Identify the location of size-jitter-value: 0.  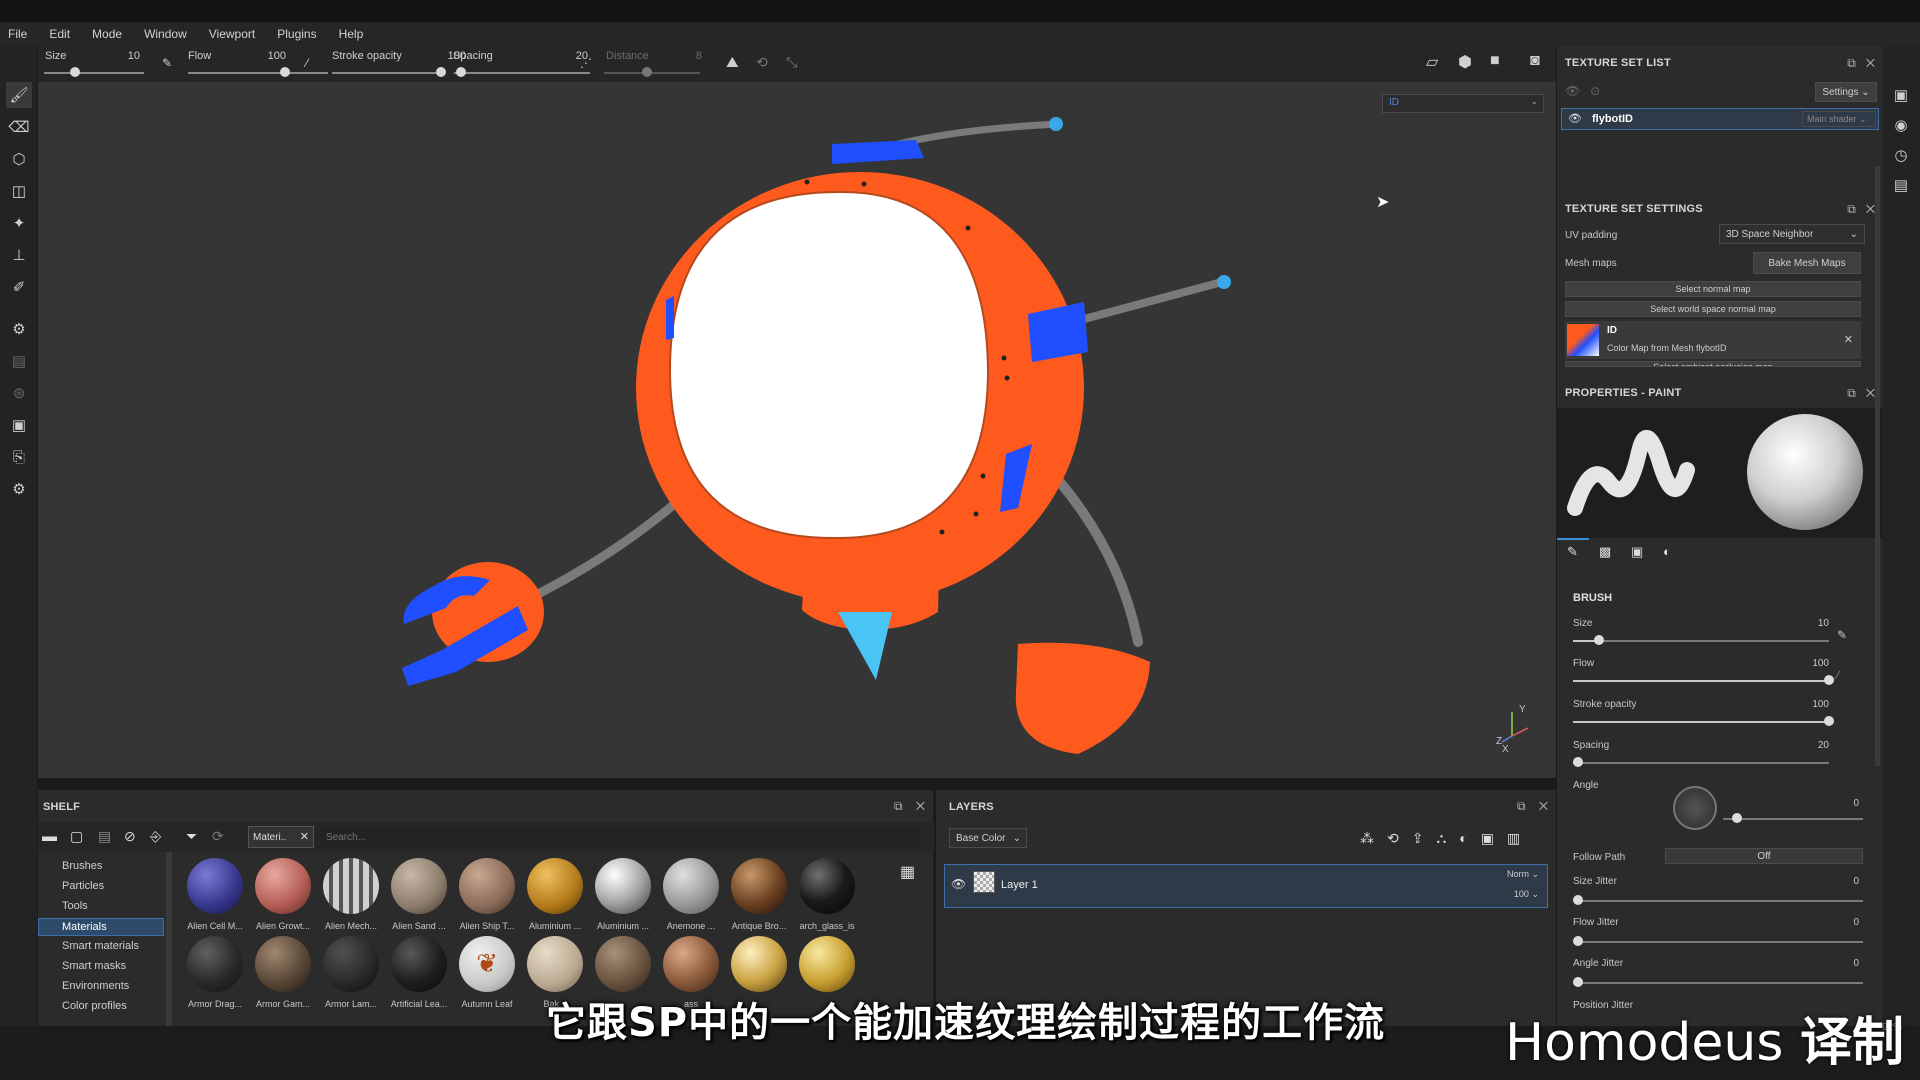
(1851, 881).